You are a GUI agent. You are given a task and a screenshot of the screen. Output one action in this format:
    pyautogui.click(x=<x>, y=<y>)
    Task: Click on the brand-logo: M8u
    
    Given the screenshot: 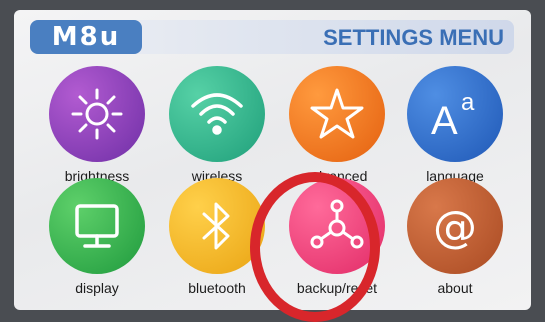 What is the action you would take?
    pyautogui.click(x=86, y=37)
    